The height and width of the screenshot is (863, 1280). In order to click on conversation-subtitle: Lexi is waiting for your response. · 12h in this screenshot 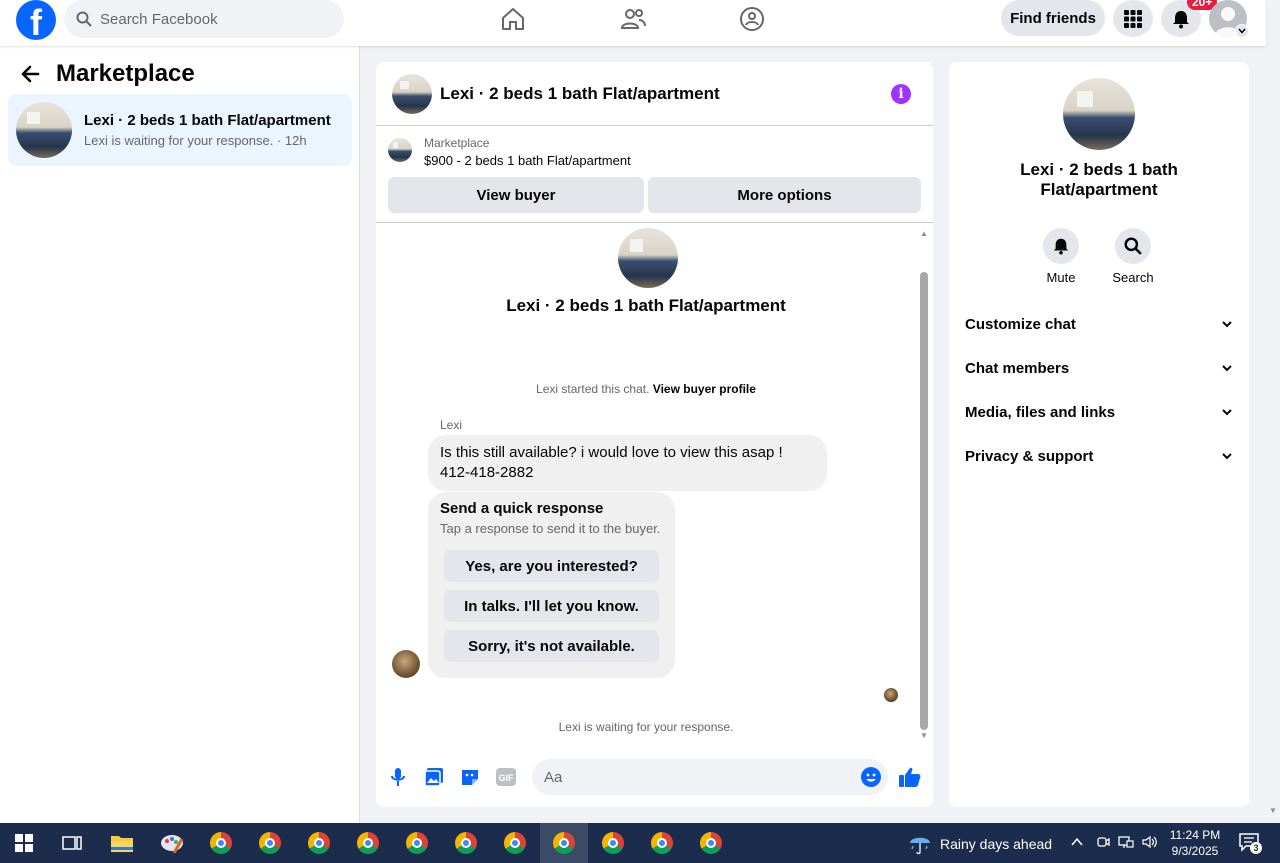, I will do `click(195, 140)`.